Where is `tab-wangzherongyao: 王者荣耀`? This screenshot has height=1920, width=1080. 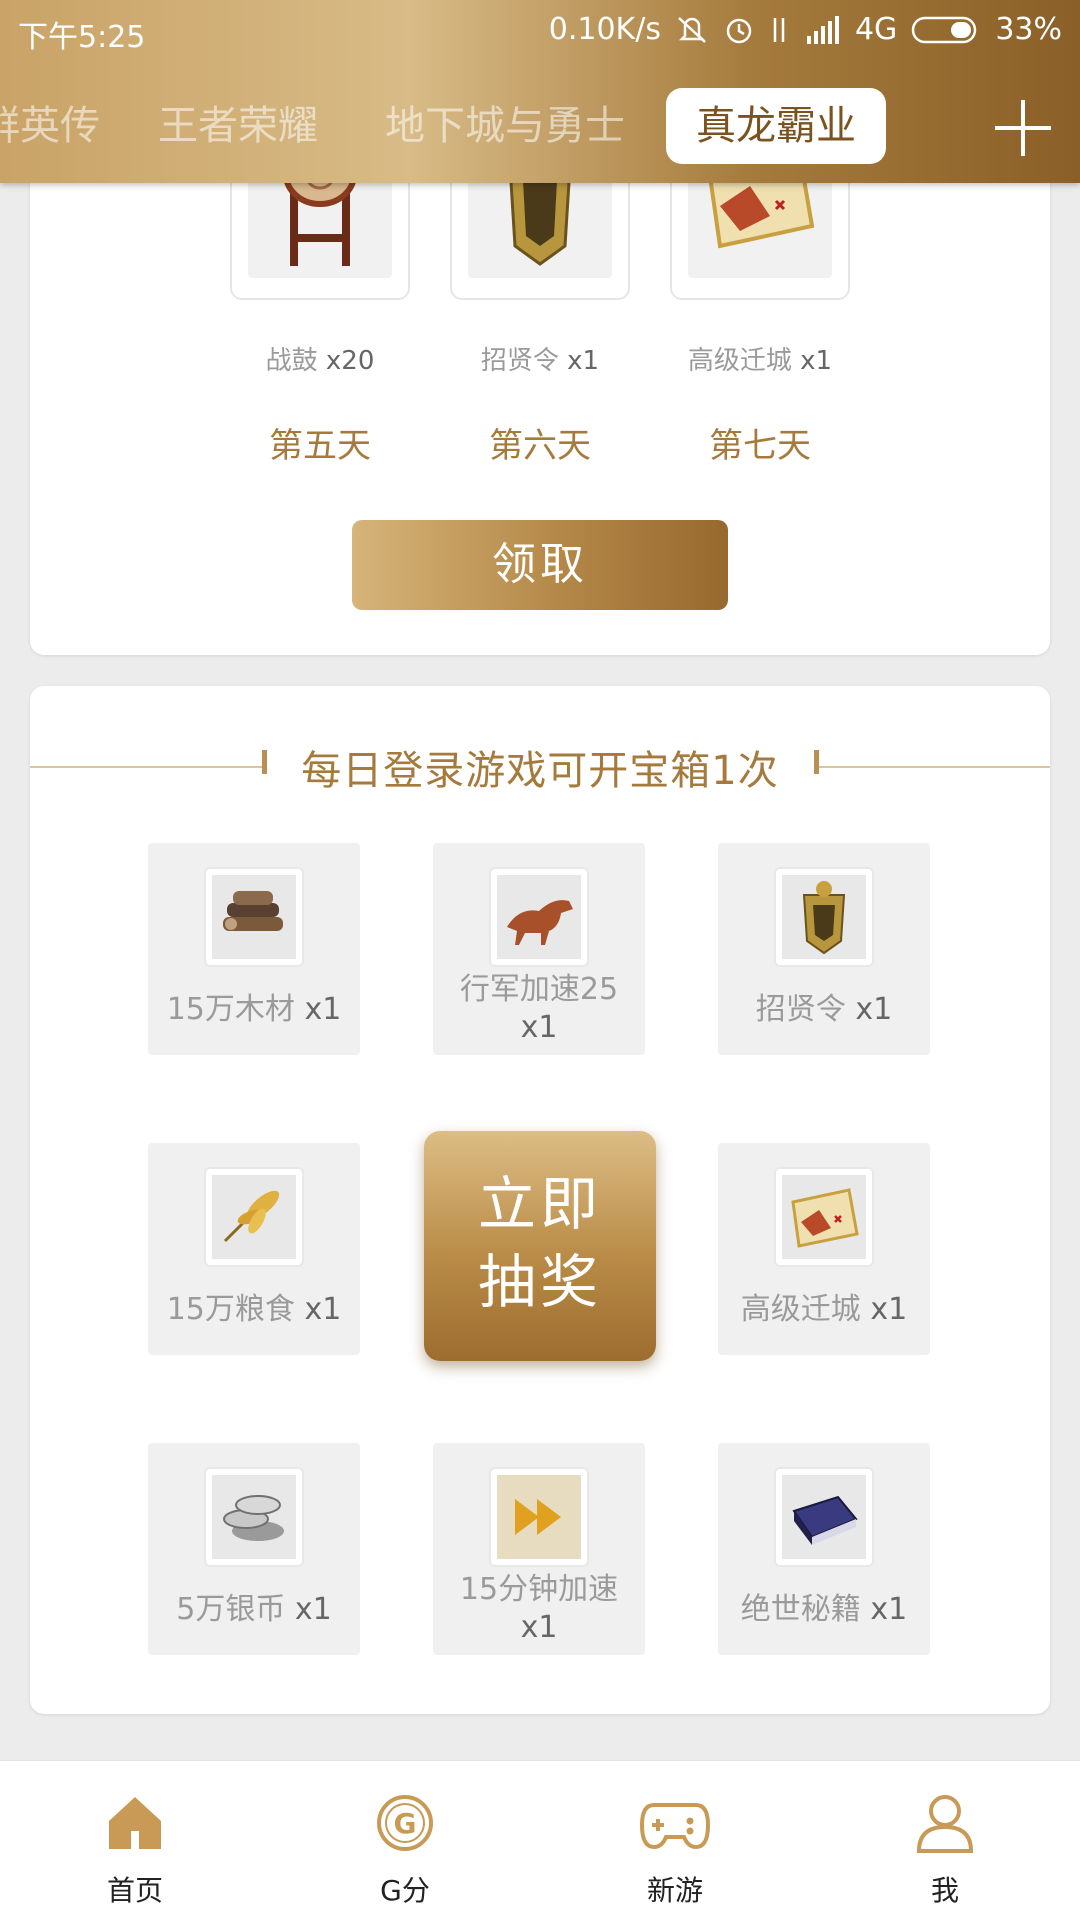
tab-wangzherongyao: 王者荣耀 is located at coordinates (238, 126).